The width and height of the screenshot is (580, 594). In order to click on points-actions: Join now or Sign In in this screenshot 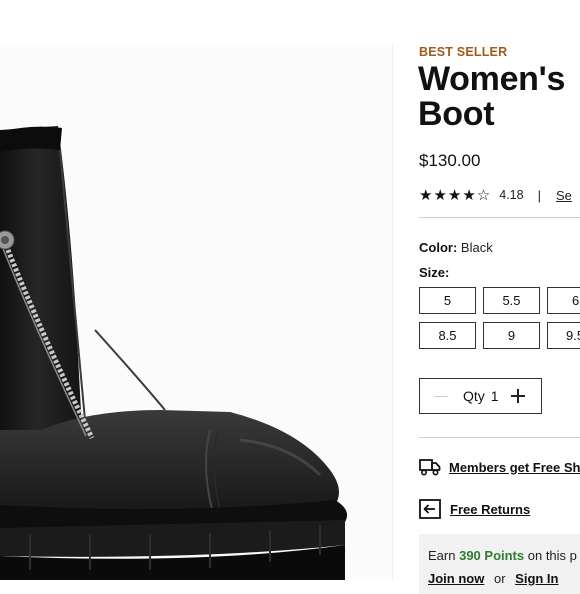, I will do `click(493, 578)`.